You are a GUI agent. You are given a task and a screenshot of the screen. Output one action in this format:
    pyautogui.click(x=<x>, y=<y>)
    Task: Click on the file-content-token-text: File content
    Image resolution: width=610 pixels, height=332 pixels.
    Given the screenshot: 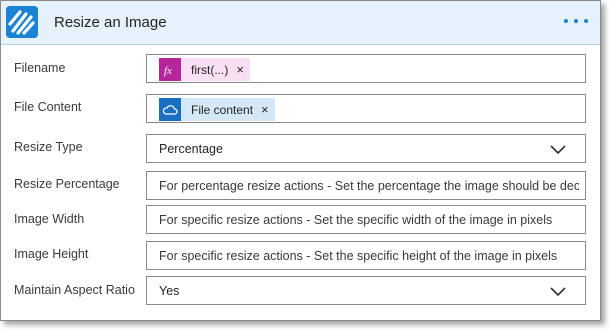 What is the action you would take?
    pyautogui.click(x=222, y=109)
    